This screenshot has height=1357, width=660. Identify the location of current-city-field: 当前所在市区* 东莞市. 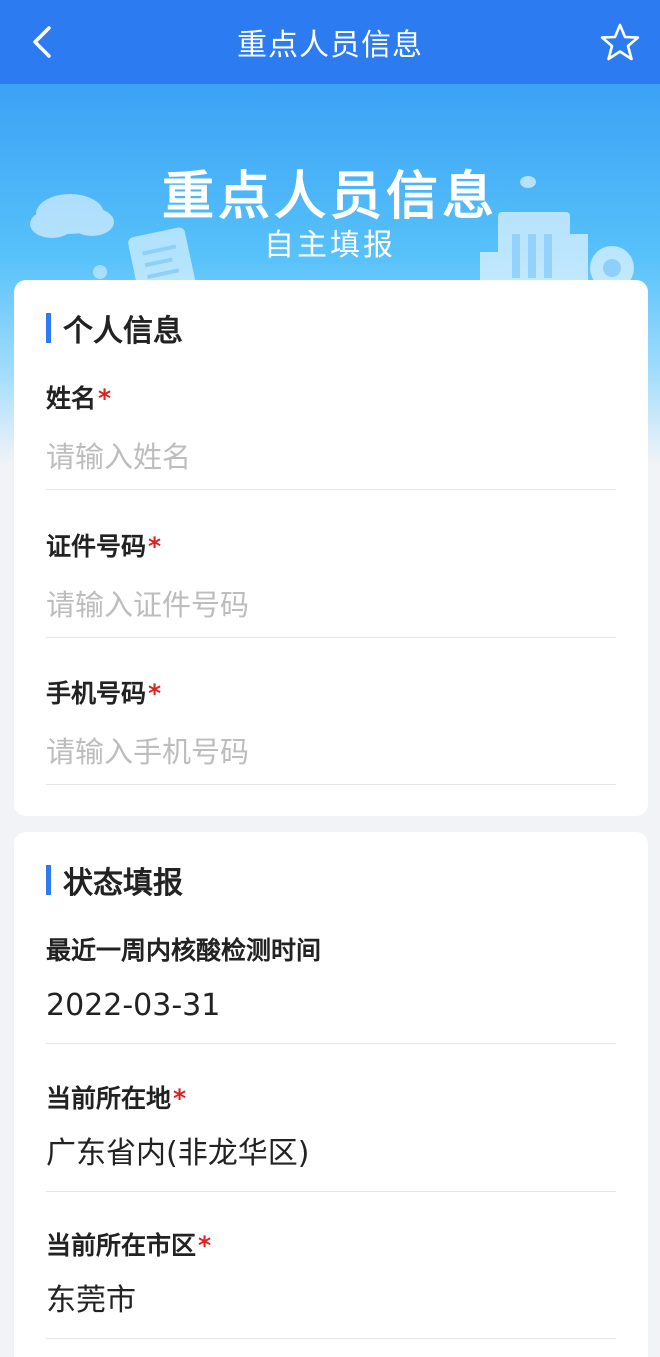
(331, 1284).